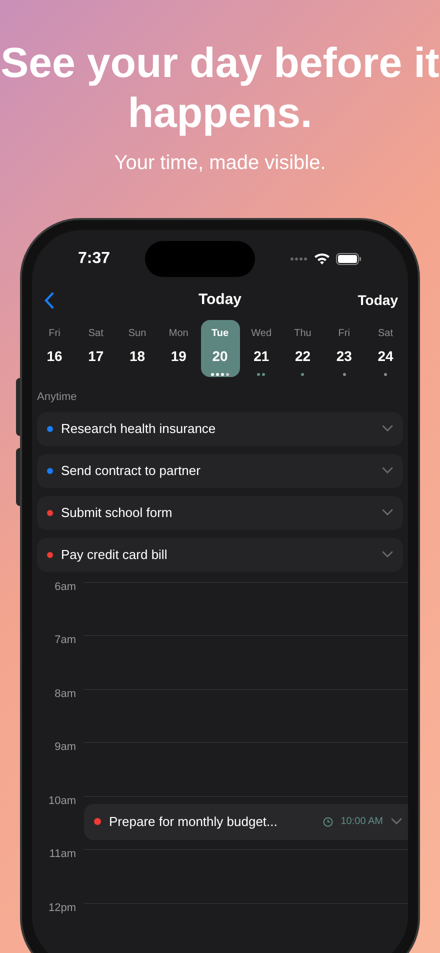 The image size is (440, 953). Describe the element at coordinates (220, 513) in the screenshot. I see `task-row: Submit school form` at that location.